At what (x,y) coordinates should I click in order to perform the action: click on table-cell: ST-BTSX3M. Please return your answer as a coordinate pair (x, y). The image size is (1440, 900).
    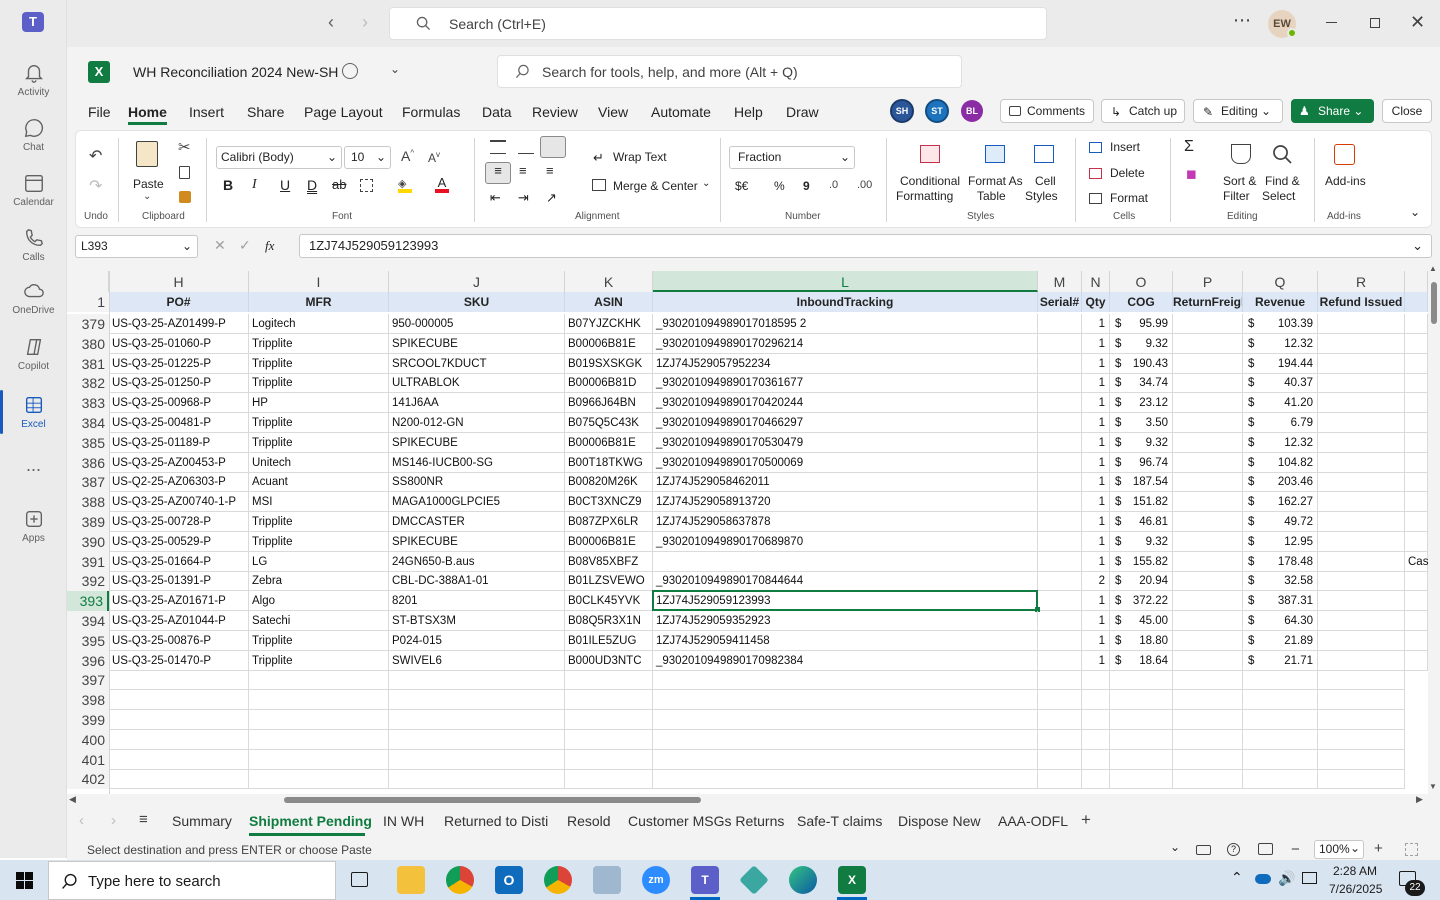
    Looking at the image, I should click on (477, 621).